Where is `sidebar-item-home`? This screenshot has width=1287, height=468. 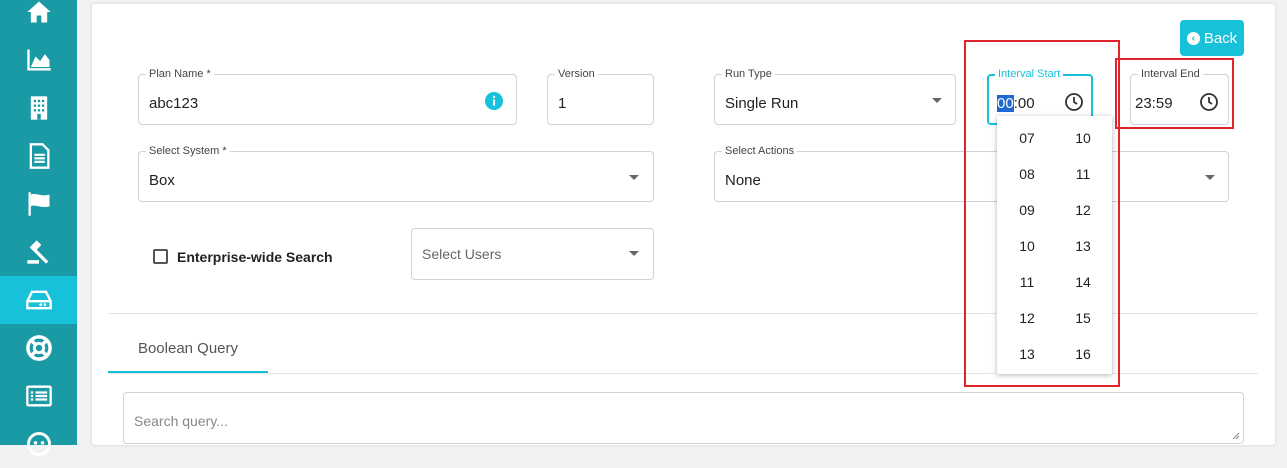 sidebar-item-home is located at coordinates (38, 18).